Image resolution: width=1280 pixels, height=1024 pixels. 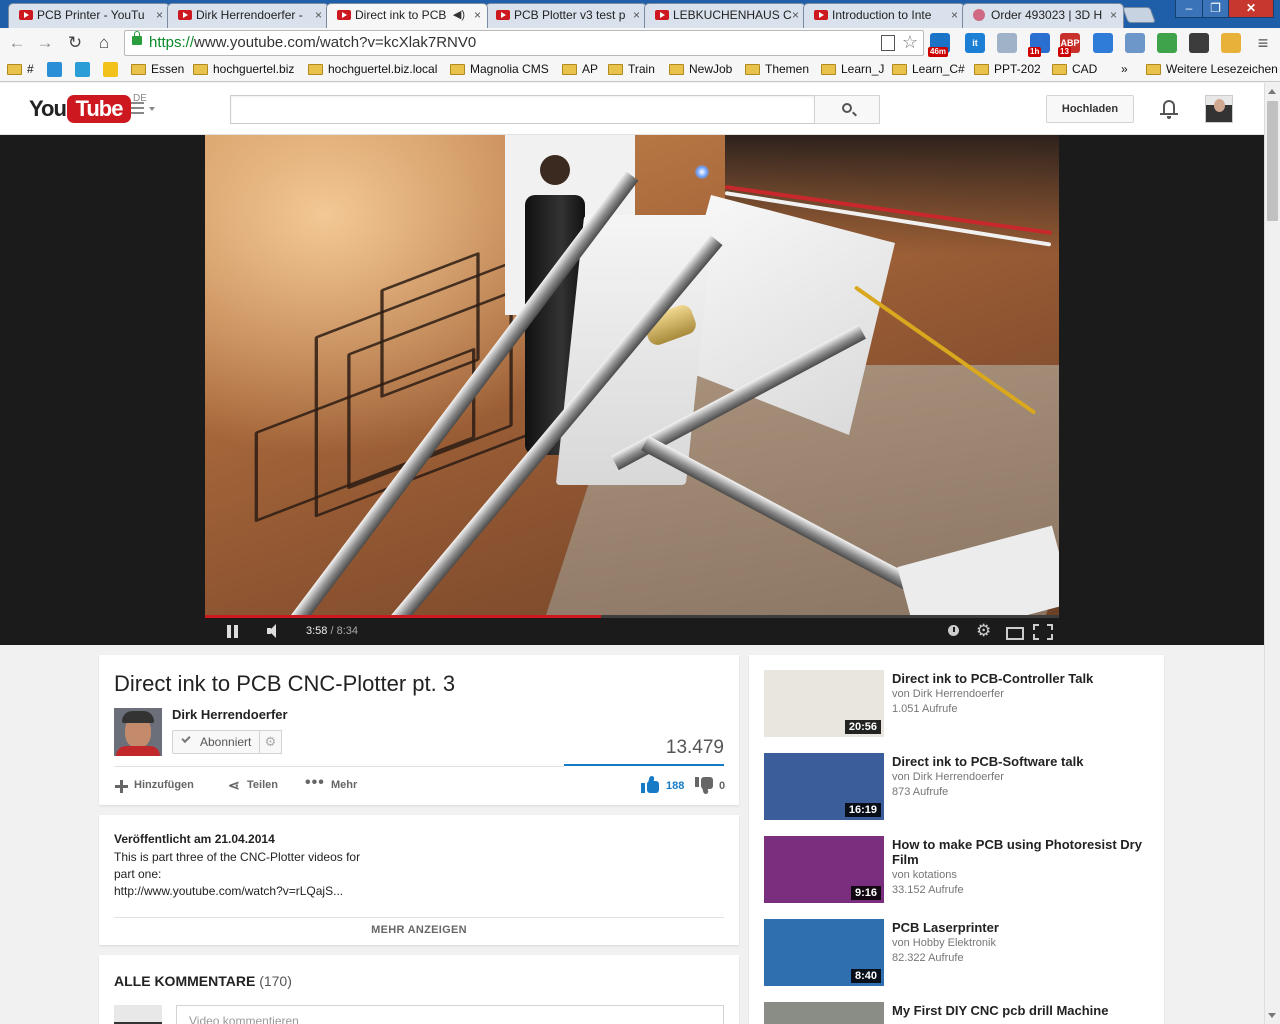 I want to click on like-button: 188, so click(x=663, y=785).